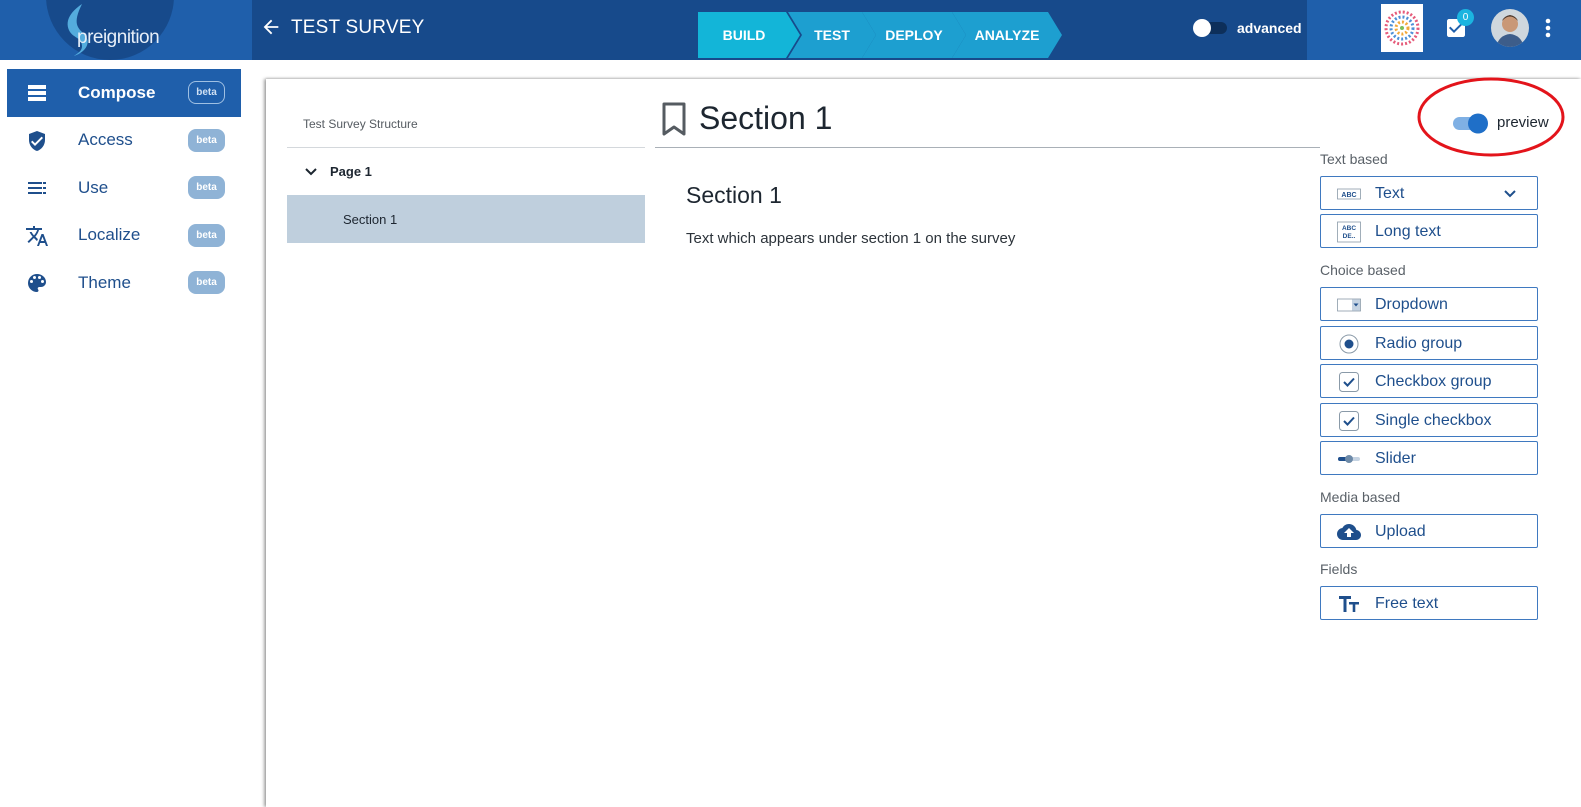 This screenshot has width=1581, height=807. What do you see at coordinates (1433, 420) in the screenshot?
I see `palette-single-checkbox-label: Single checkbox` at bounding box center [1433, 420].